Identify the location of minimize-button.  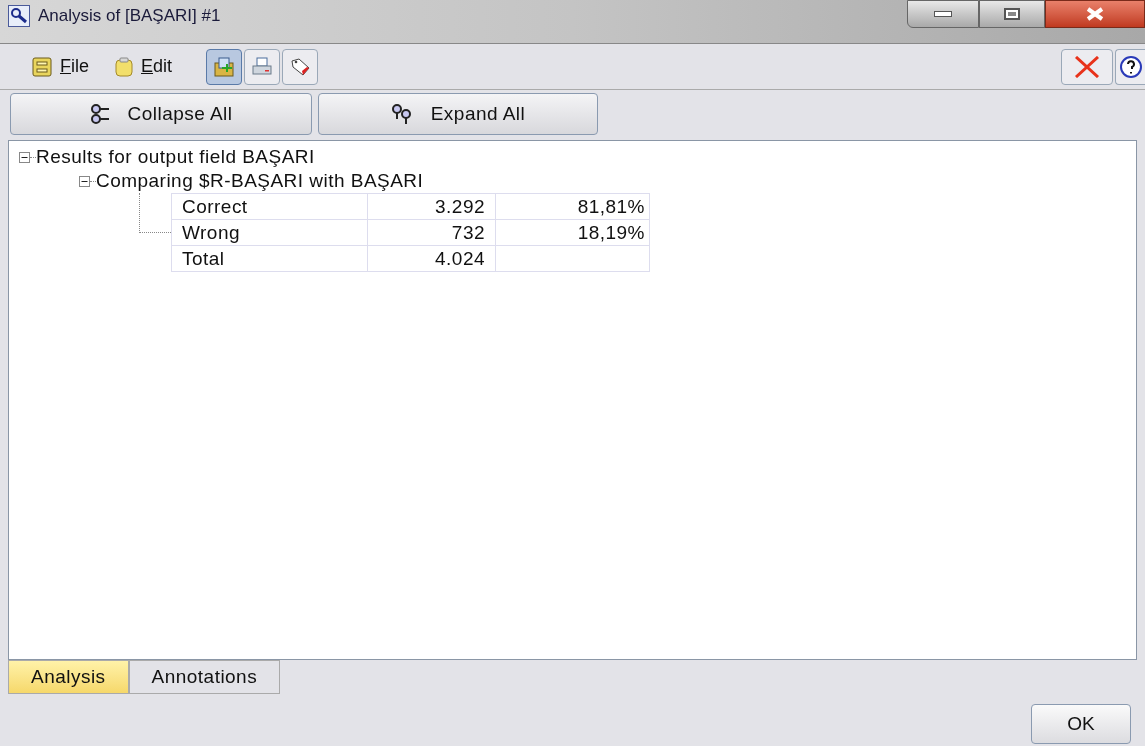
(943, 14).